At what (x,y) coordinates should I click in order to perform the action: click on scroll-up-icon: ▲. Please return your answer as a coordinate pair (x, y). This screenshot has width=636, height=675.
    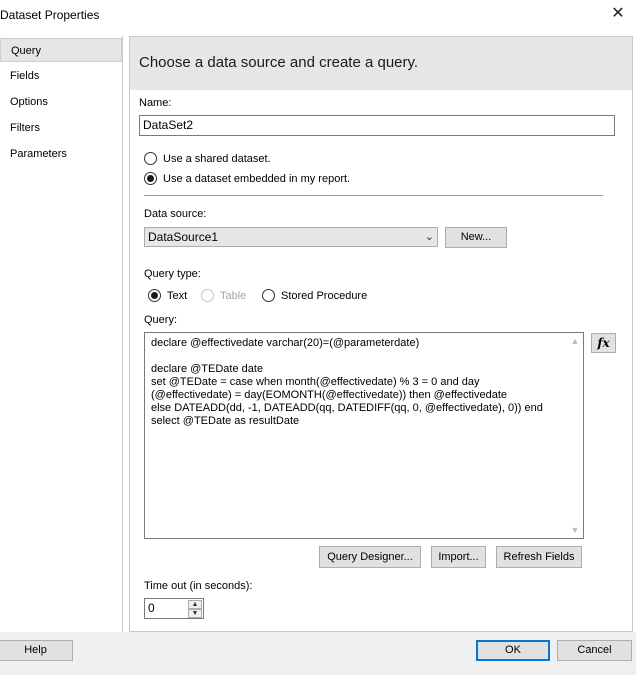
    Looking at the image, I should click on (575, 341).